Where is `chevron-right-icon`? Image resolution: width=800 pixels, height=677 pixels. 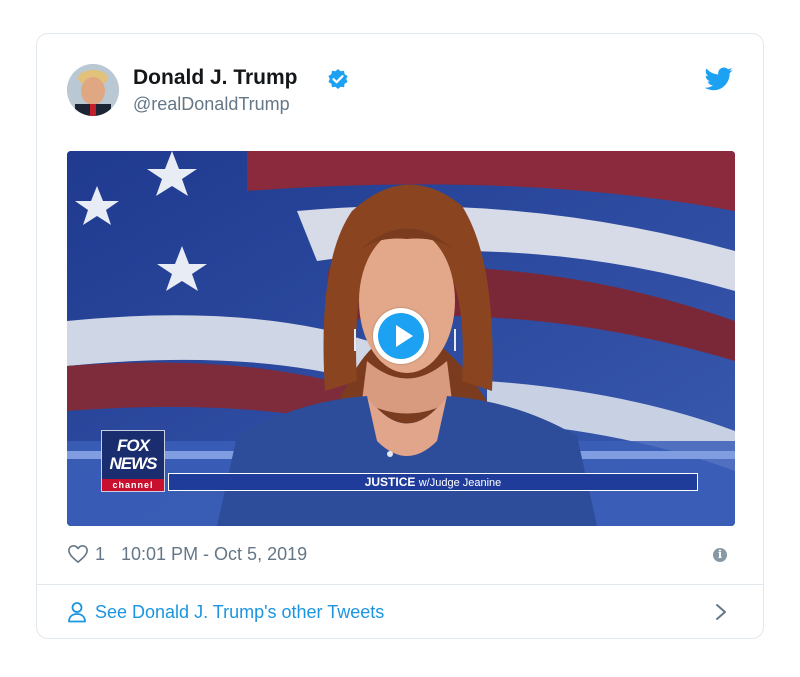
chevron-right-icon is located at coordinates (721, 612).